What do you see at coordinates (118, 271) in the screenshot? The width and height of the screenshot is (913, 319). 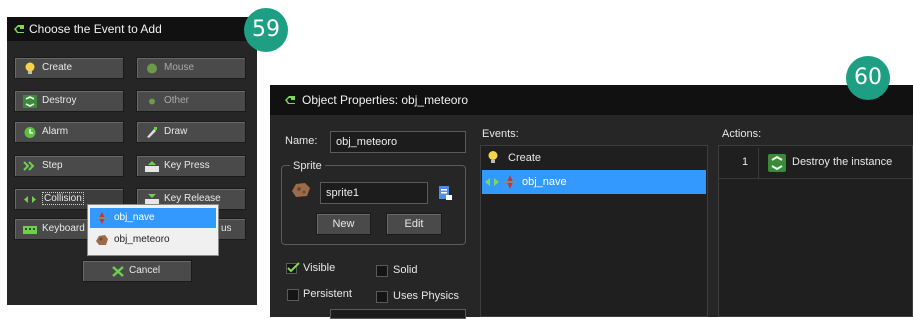 I see `cancel-x-icon` at bounding box center [118, 271].